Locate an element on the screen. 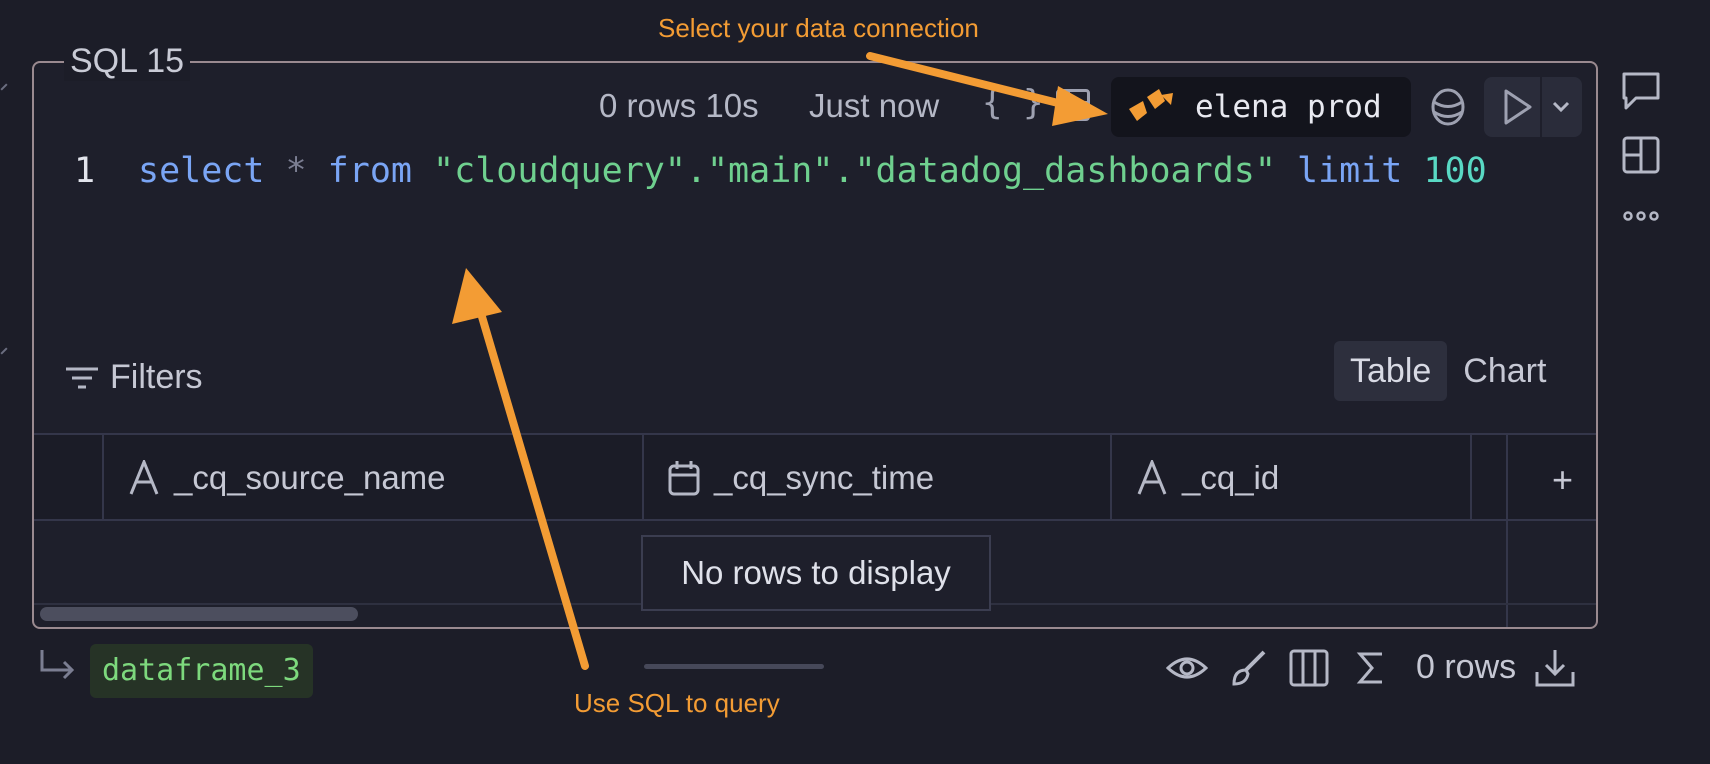 The height and width of the screenshot is (764, 1710). cell-toolbar: 0 rows 10s Just now { } elena prod is located at coordinates (815, 108).